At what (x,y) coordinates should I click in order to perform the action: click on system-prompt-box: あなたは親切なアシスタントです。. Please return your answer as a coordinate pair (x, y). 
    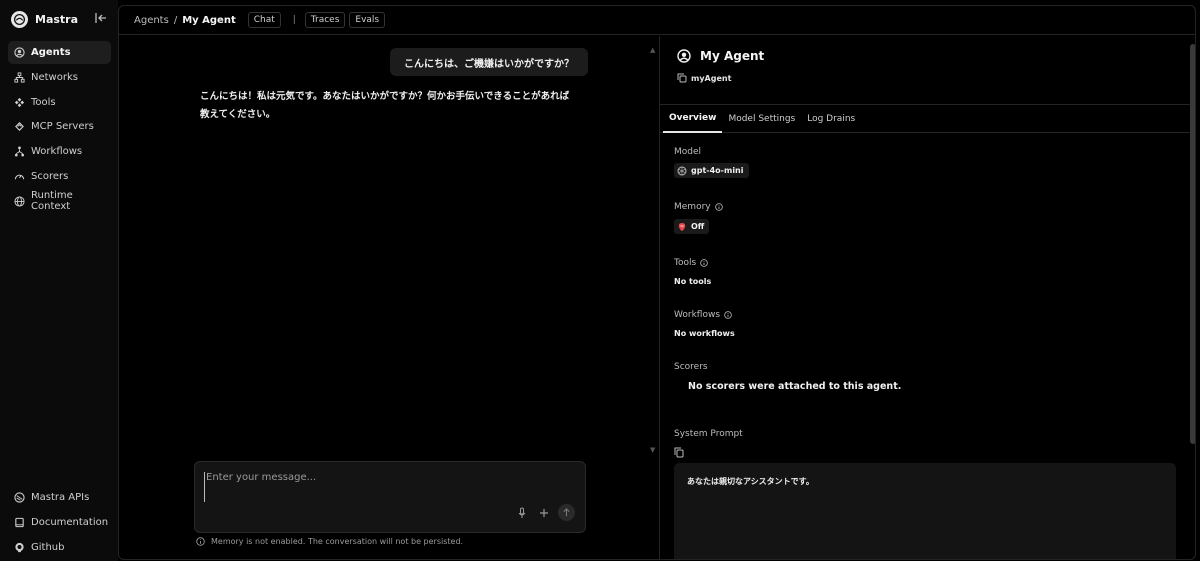
    Looking at the image, I should click on (925, 511).